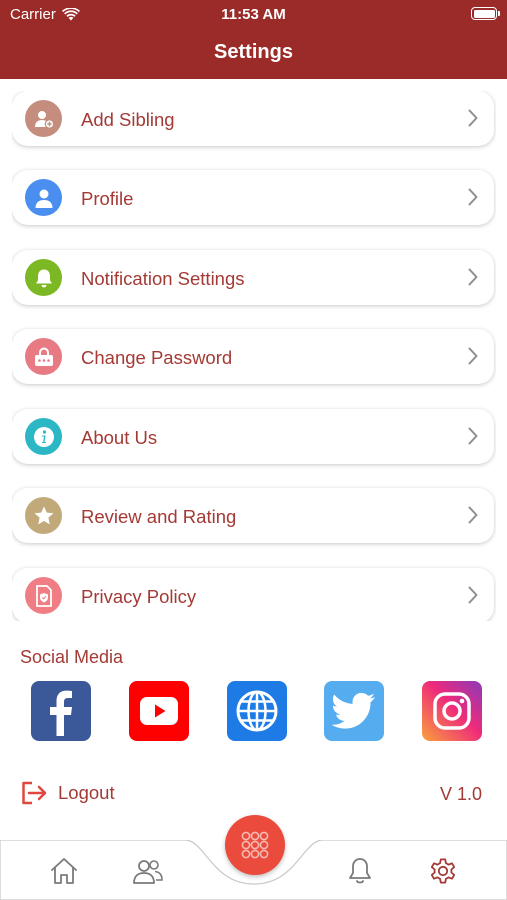 The height and width of the screenshot is (900, 507). I want to click on status-time: 11:53 AM, so click(253, 14).